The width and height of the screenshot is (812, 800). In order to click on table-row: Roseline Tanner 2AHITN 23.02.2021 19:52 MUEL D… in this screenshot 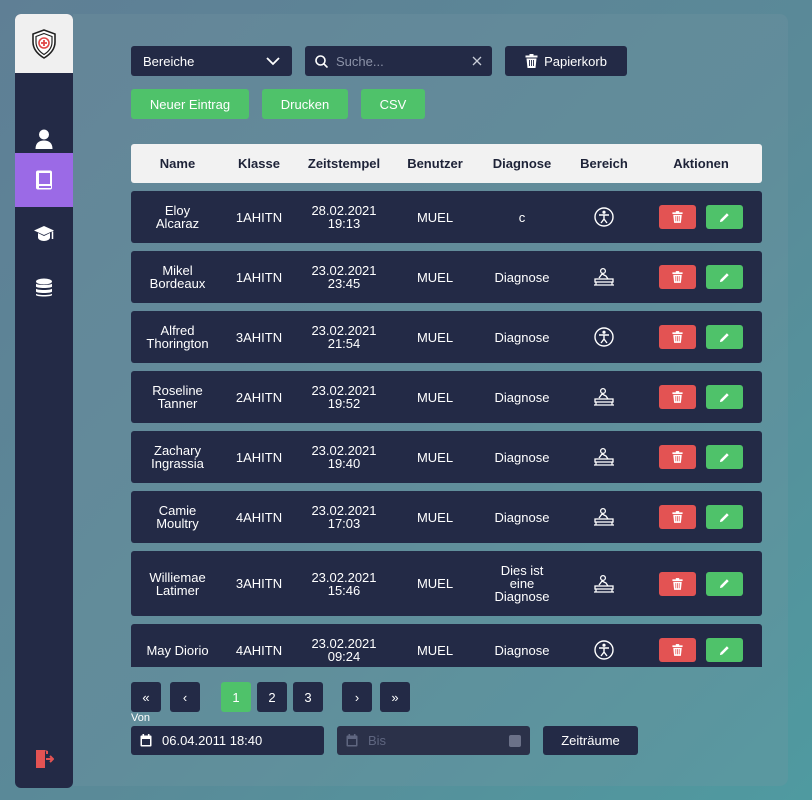, I will do `click(446, 397)`.